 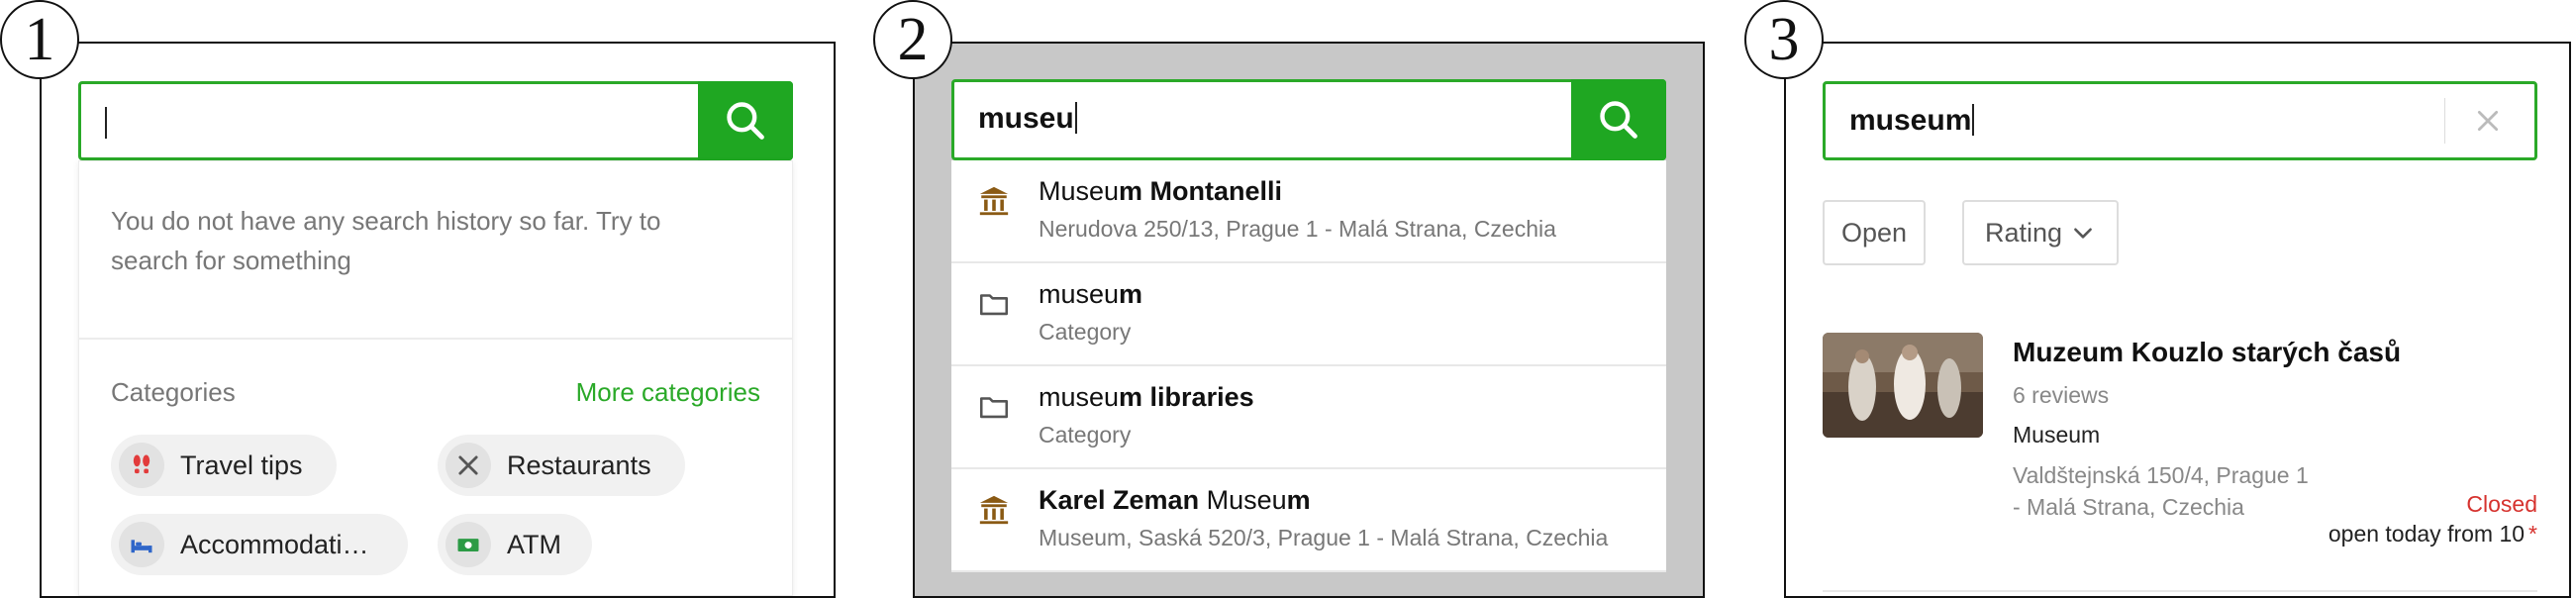 What do you see at coordinates (1784, 39) in the screenshot?
I see `step-marker-3: 3` at bounding box center [1784, 39].